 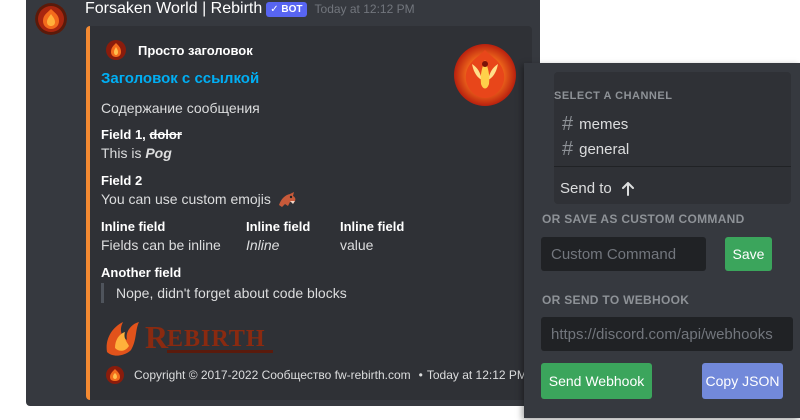 What do you see at coordinates (125, 134) in the screenshot?
I see `field-name-text: Field 1,` at bounding box center [125, 134].